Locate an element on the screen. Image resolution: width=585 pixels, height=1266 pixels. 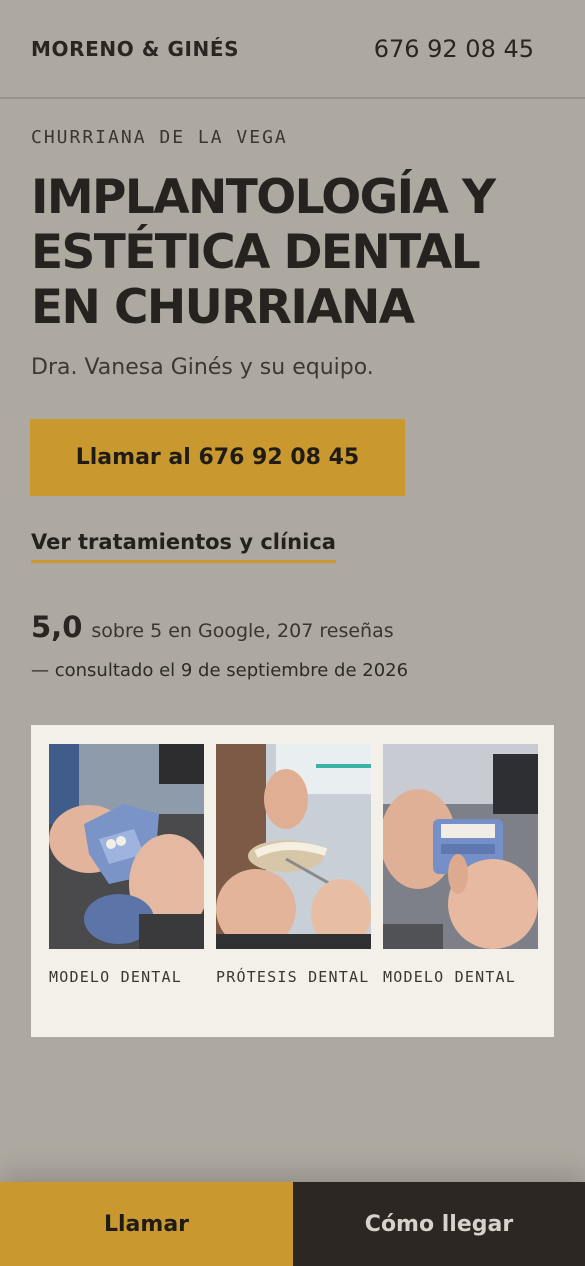
photo-dental-model-hands is located at coordinates (126, 846).